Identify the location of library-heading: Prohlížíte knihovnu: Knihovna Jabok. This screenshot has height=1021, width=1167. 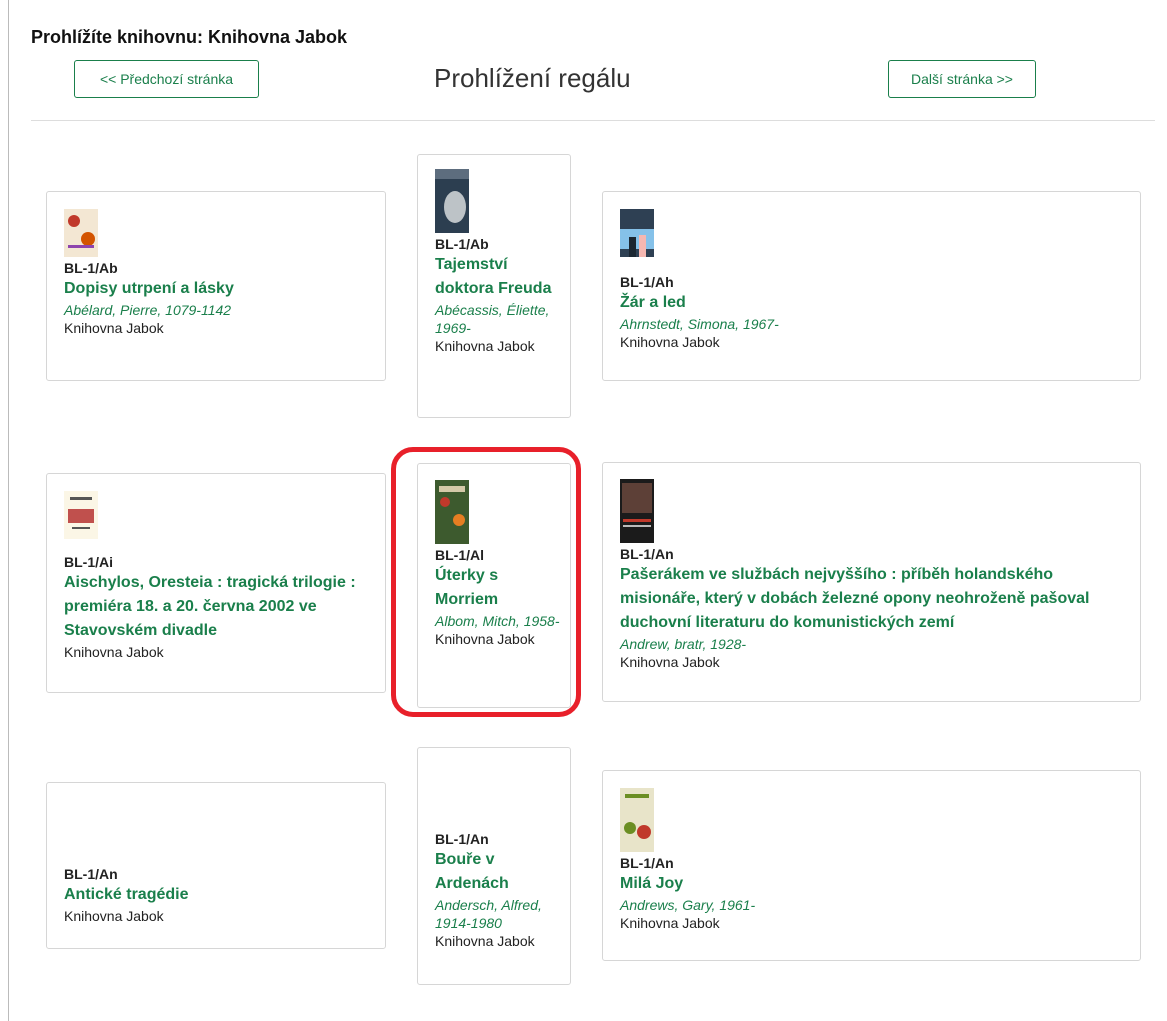
(189, 37).